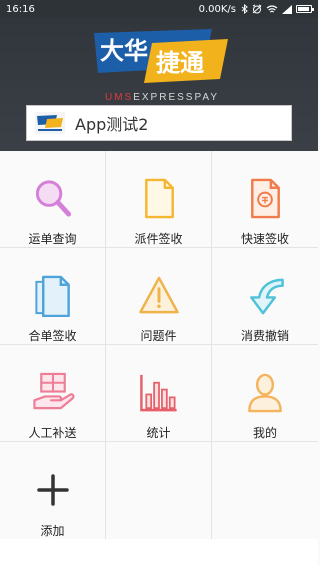 The width and height of the screenshot is (320, 566). What do you see at coordinates (158, 433) in the screenshot?
I see `menu-label: 统计` at bounding box center [158, 433].